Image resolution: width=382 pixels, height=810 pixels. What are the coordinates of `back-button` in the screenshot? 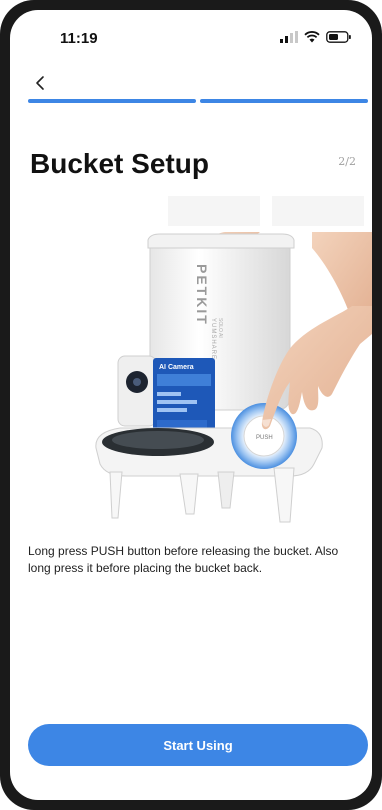 It's located at (41, 83).